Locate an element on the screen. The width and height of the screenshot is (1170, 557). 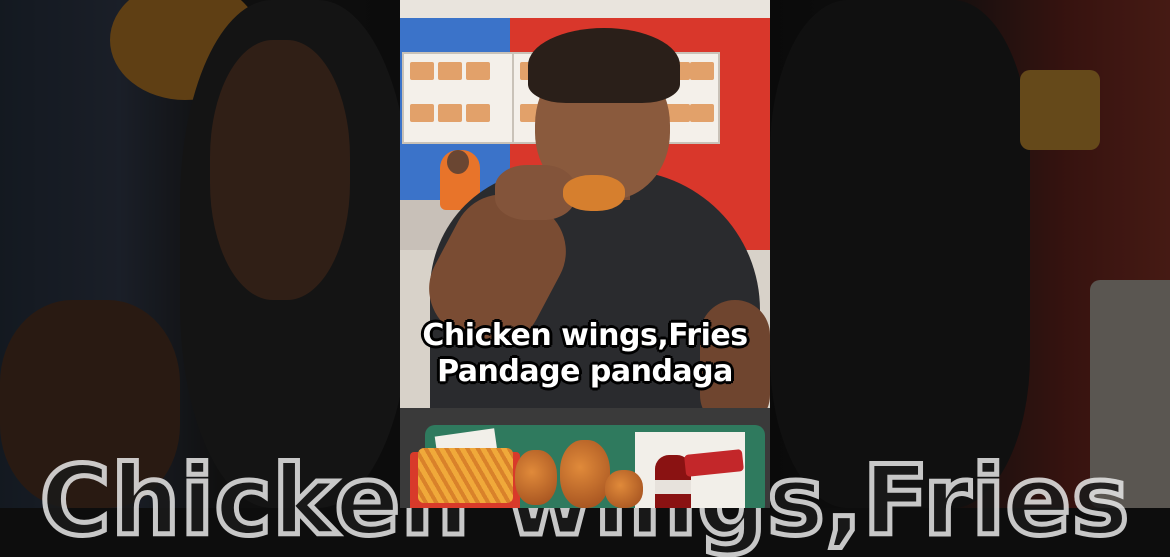
caption-line-2: Pandage pandaga is located at coordinates (585, 371).